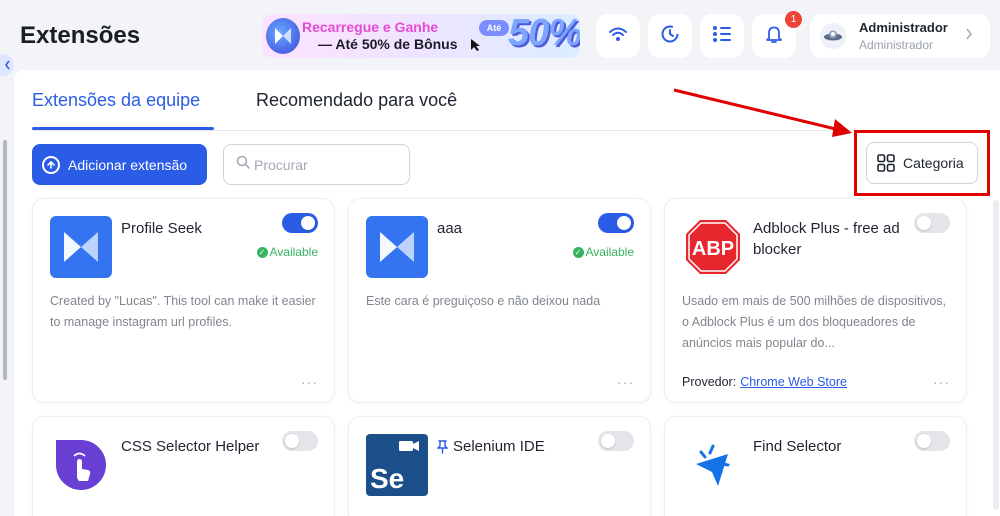  What do you see at coordinates (494, 28) in the screenshot?
I see `promo-badge-label: Até` at bounding box center [494, 28].